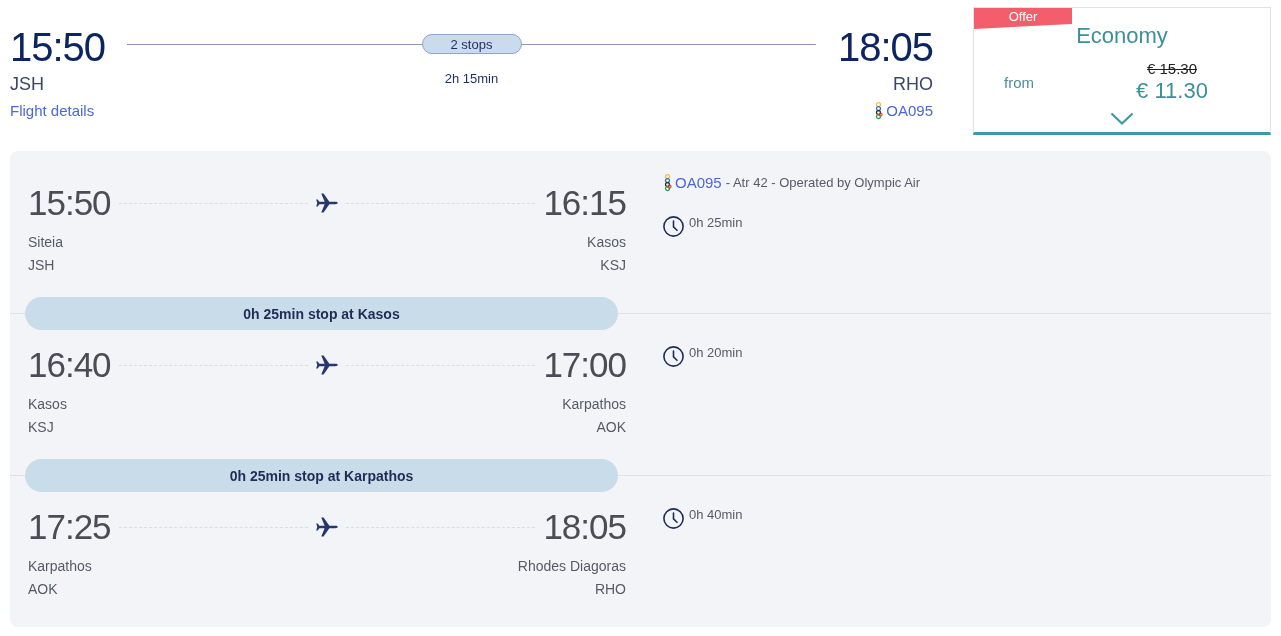  What do you see at coordinates (823, 183) in the screenshot?
I see `aircraft-operator-text: - Atr 42 - Operated by Olympic Air` at bounding box center [823, 183].